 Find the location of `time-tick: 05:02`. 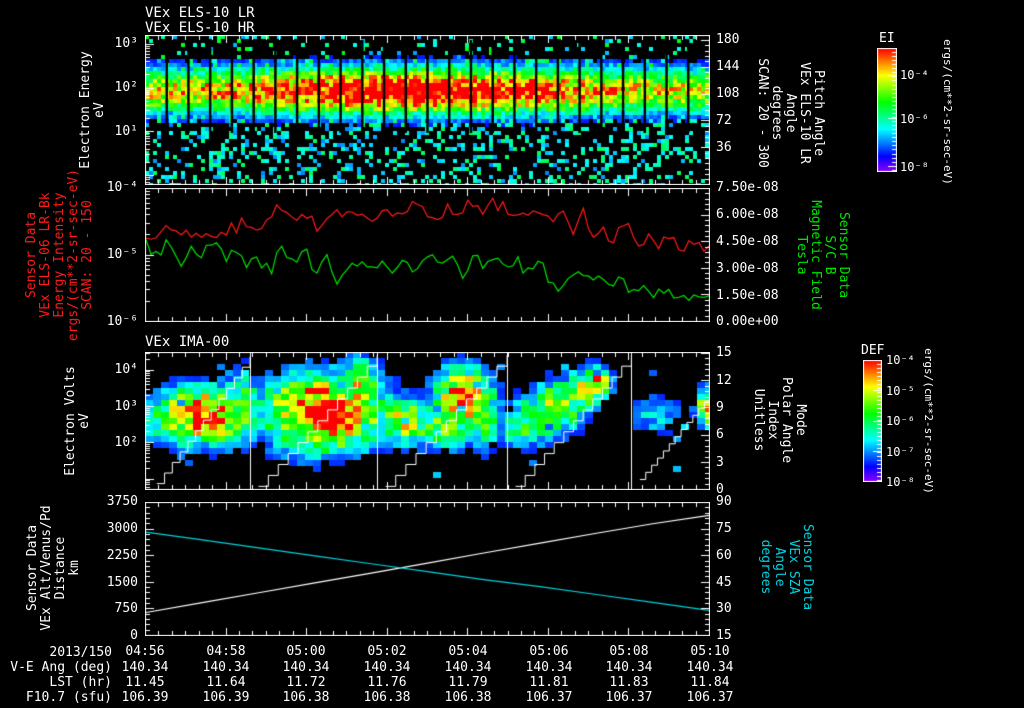

time-tick: 05:02 is located at coordinates (387, 651).